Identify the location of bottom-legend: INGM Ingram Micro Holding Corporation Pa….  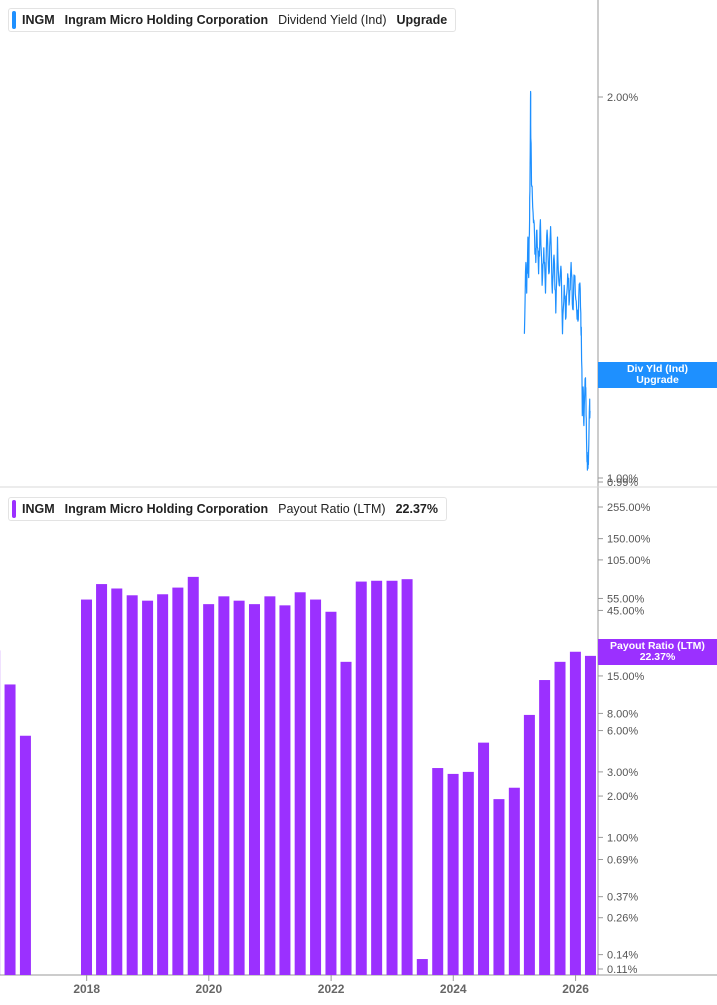
(227, 509).